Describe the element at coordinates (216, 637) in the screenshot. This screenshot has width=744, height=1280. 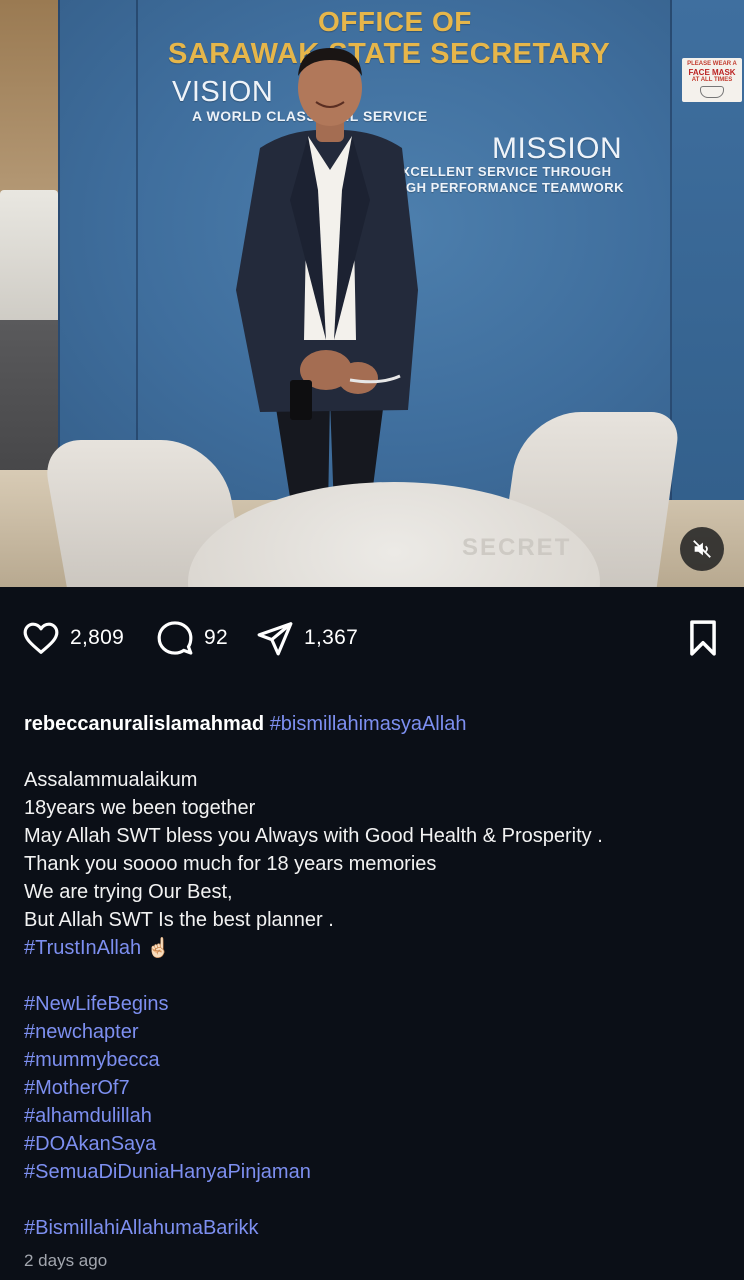
I see `comment-count: 92` at that location.